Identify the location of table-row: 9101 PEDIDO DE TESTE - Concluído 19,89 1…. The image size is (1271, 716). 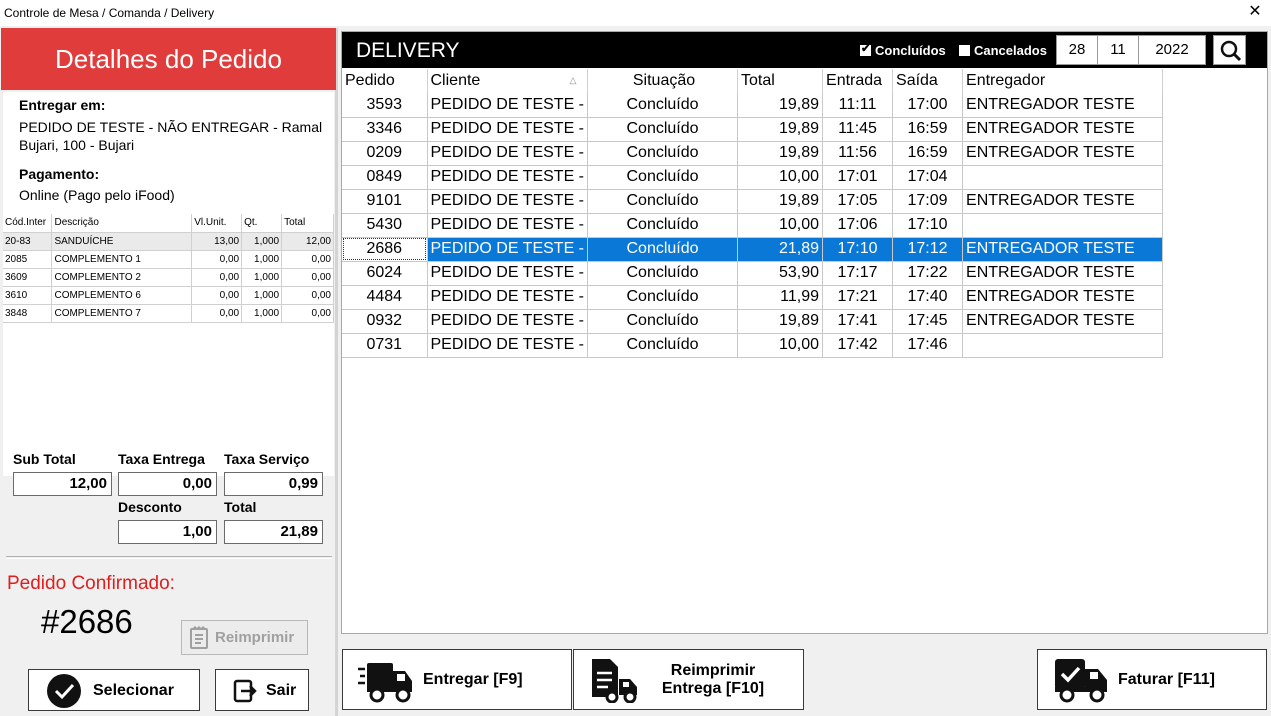
(753, 201).